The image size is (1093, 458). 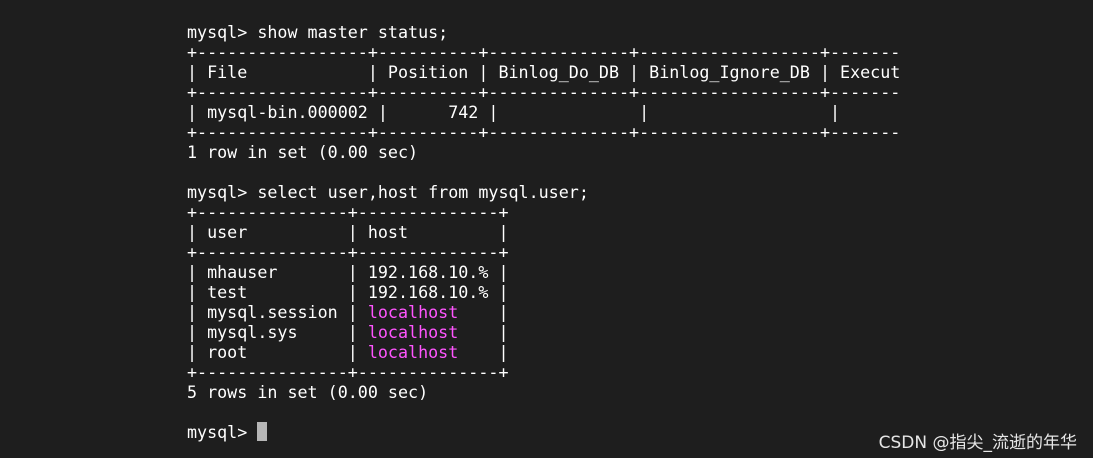 I want to click on table-row: | test | 192.168.10.% |, so click(x=348, y=292).